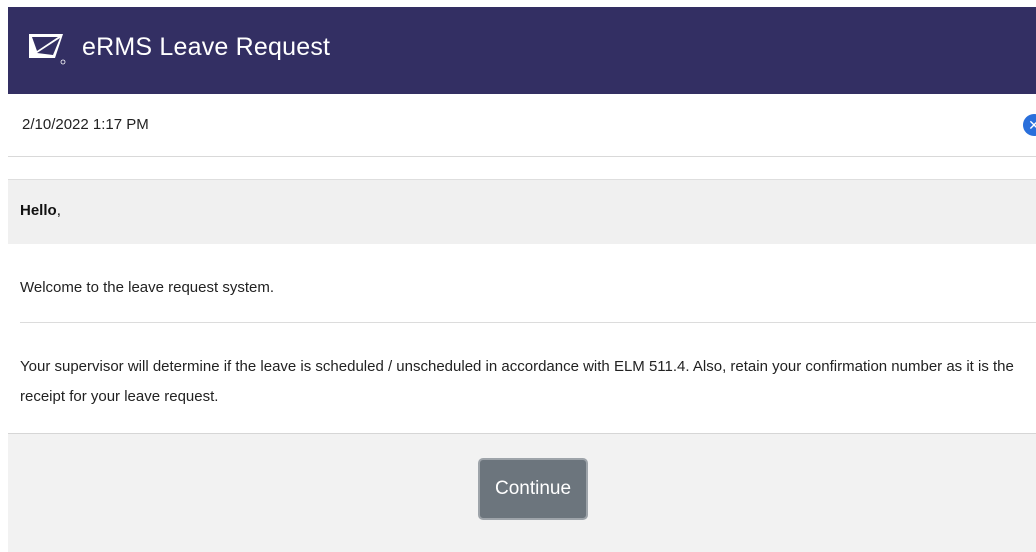 Image resolution: width=1036 pixels, height=552 pixels. I want to click on usps-eagle-logo-icon, so click(46, 47).